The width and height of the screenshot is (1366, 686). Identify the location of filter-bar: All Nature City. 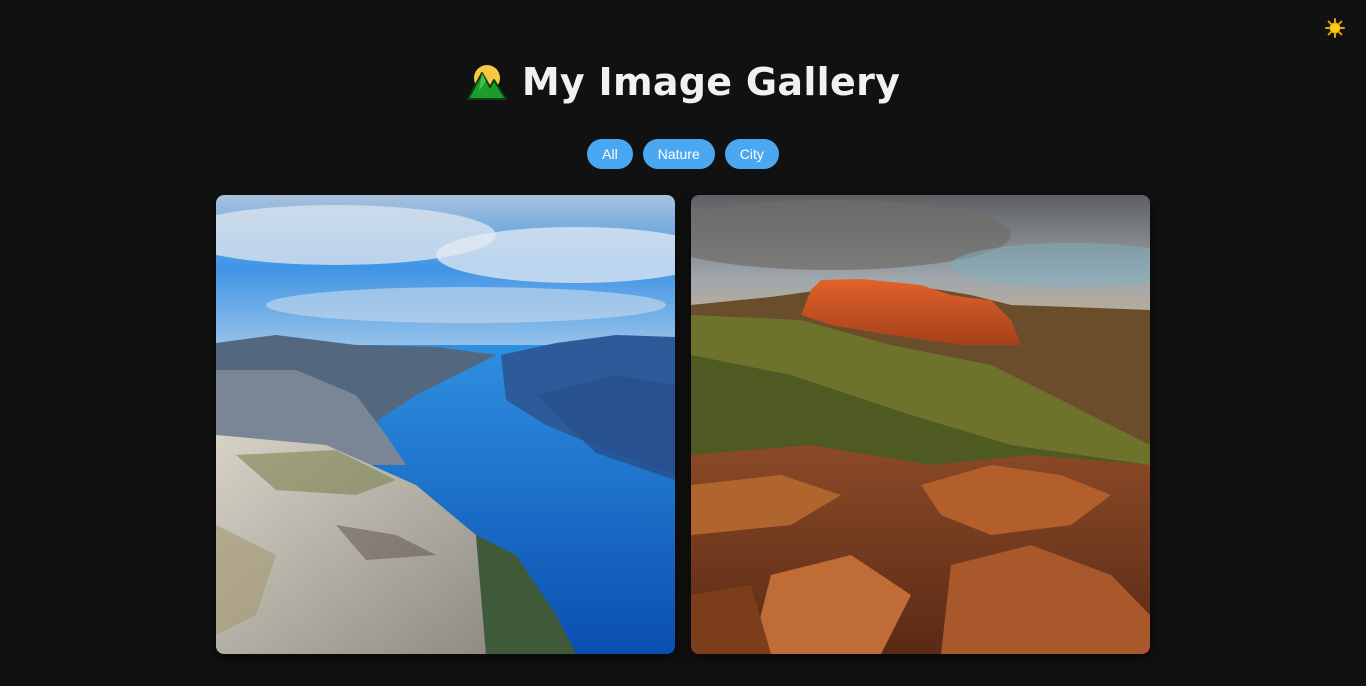
(683, 154).